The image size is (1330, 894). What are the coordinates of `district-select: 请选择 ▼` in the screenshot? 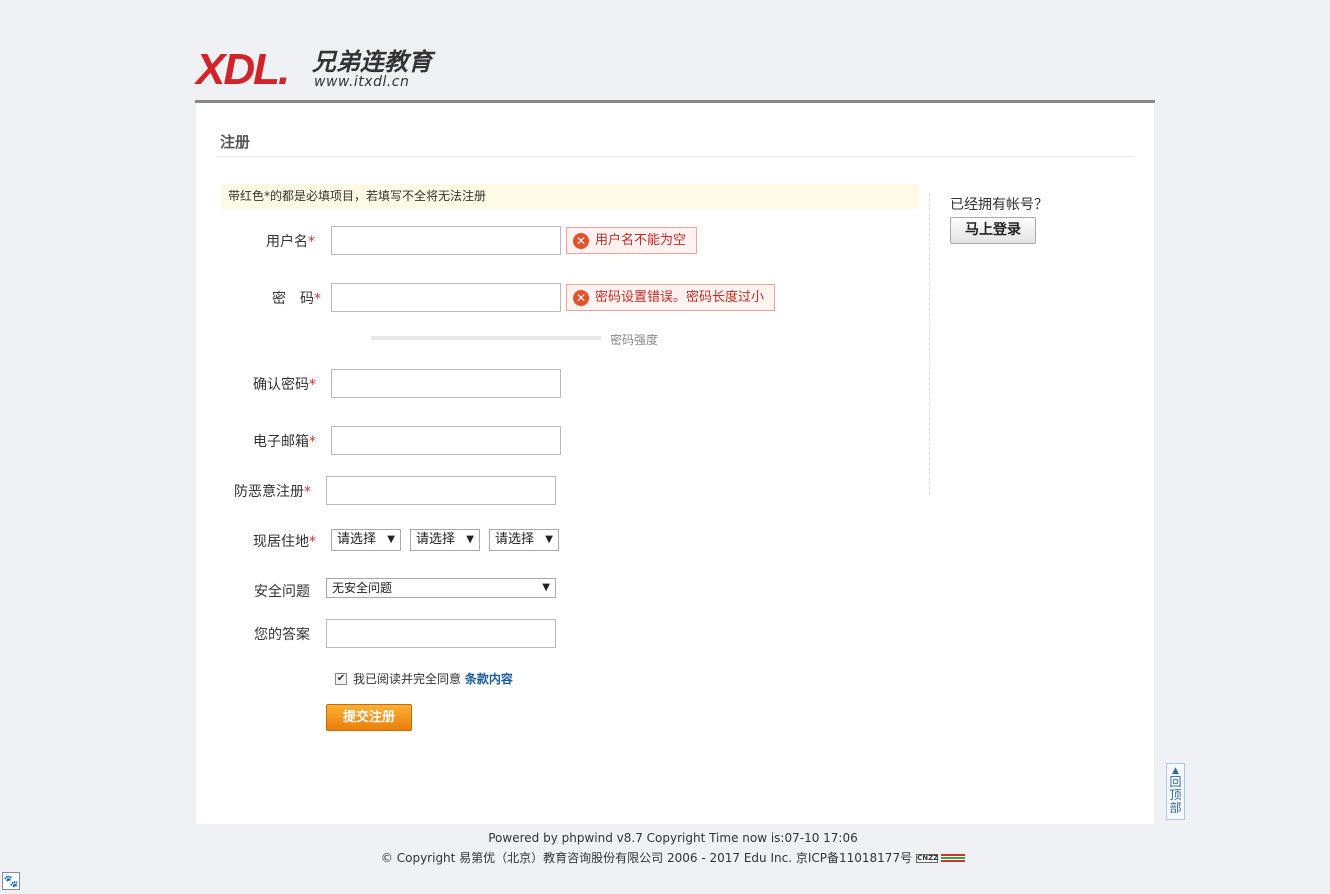 It's located at (524, 540).